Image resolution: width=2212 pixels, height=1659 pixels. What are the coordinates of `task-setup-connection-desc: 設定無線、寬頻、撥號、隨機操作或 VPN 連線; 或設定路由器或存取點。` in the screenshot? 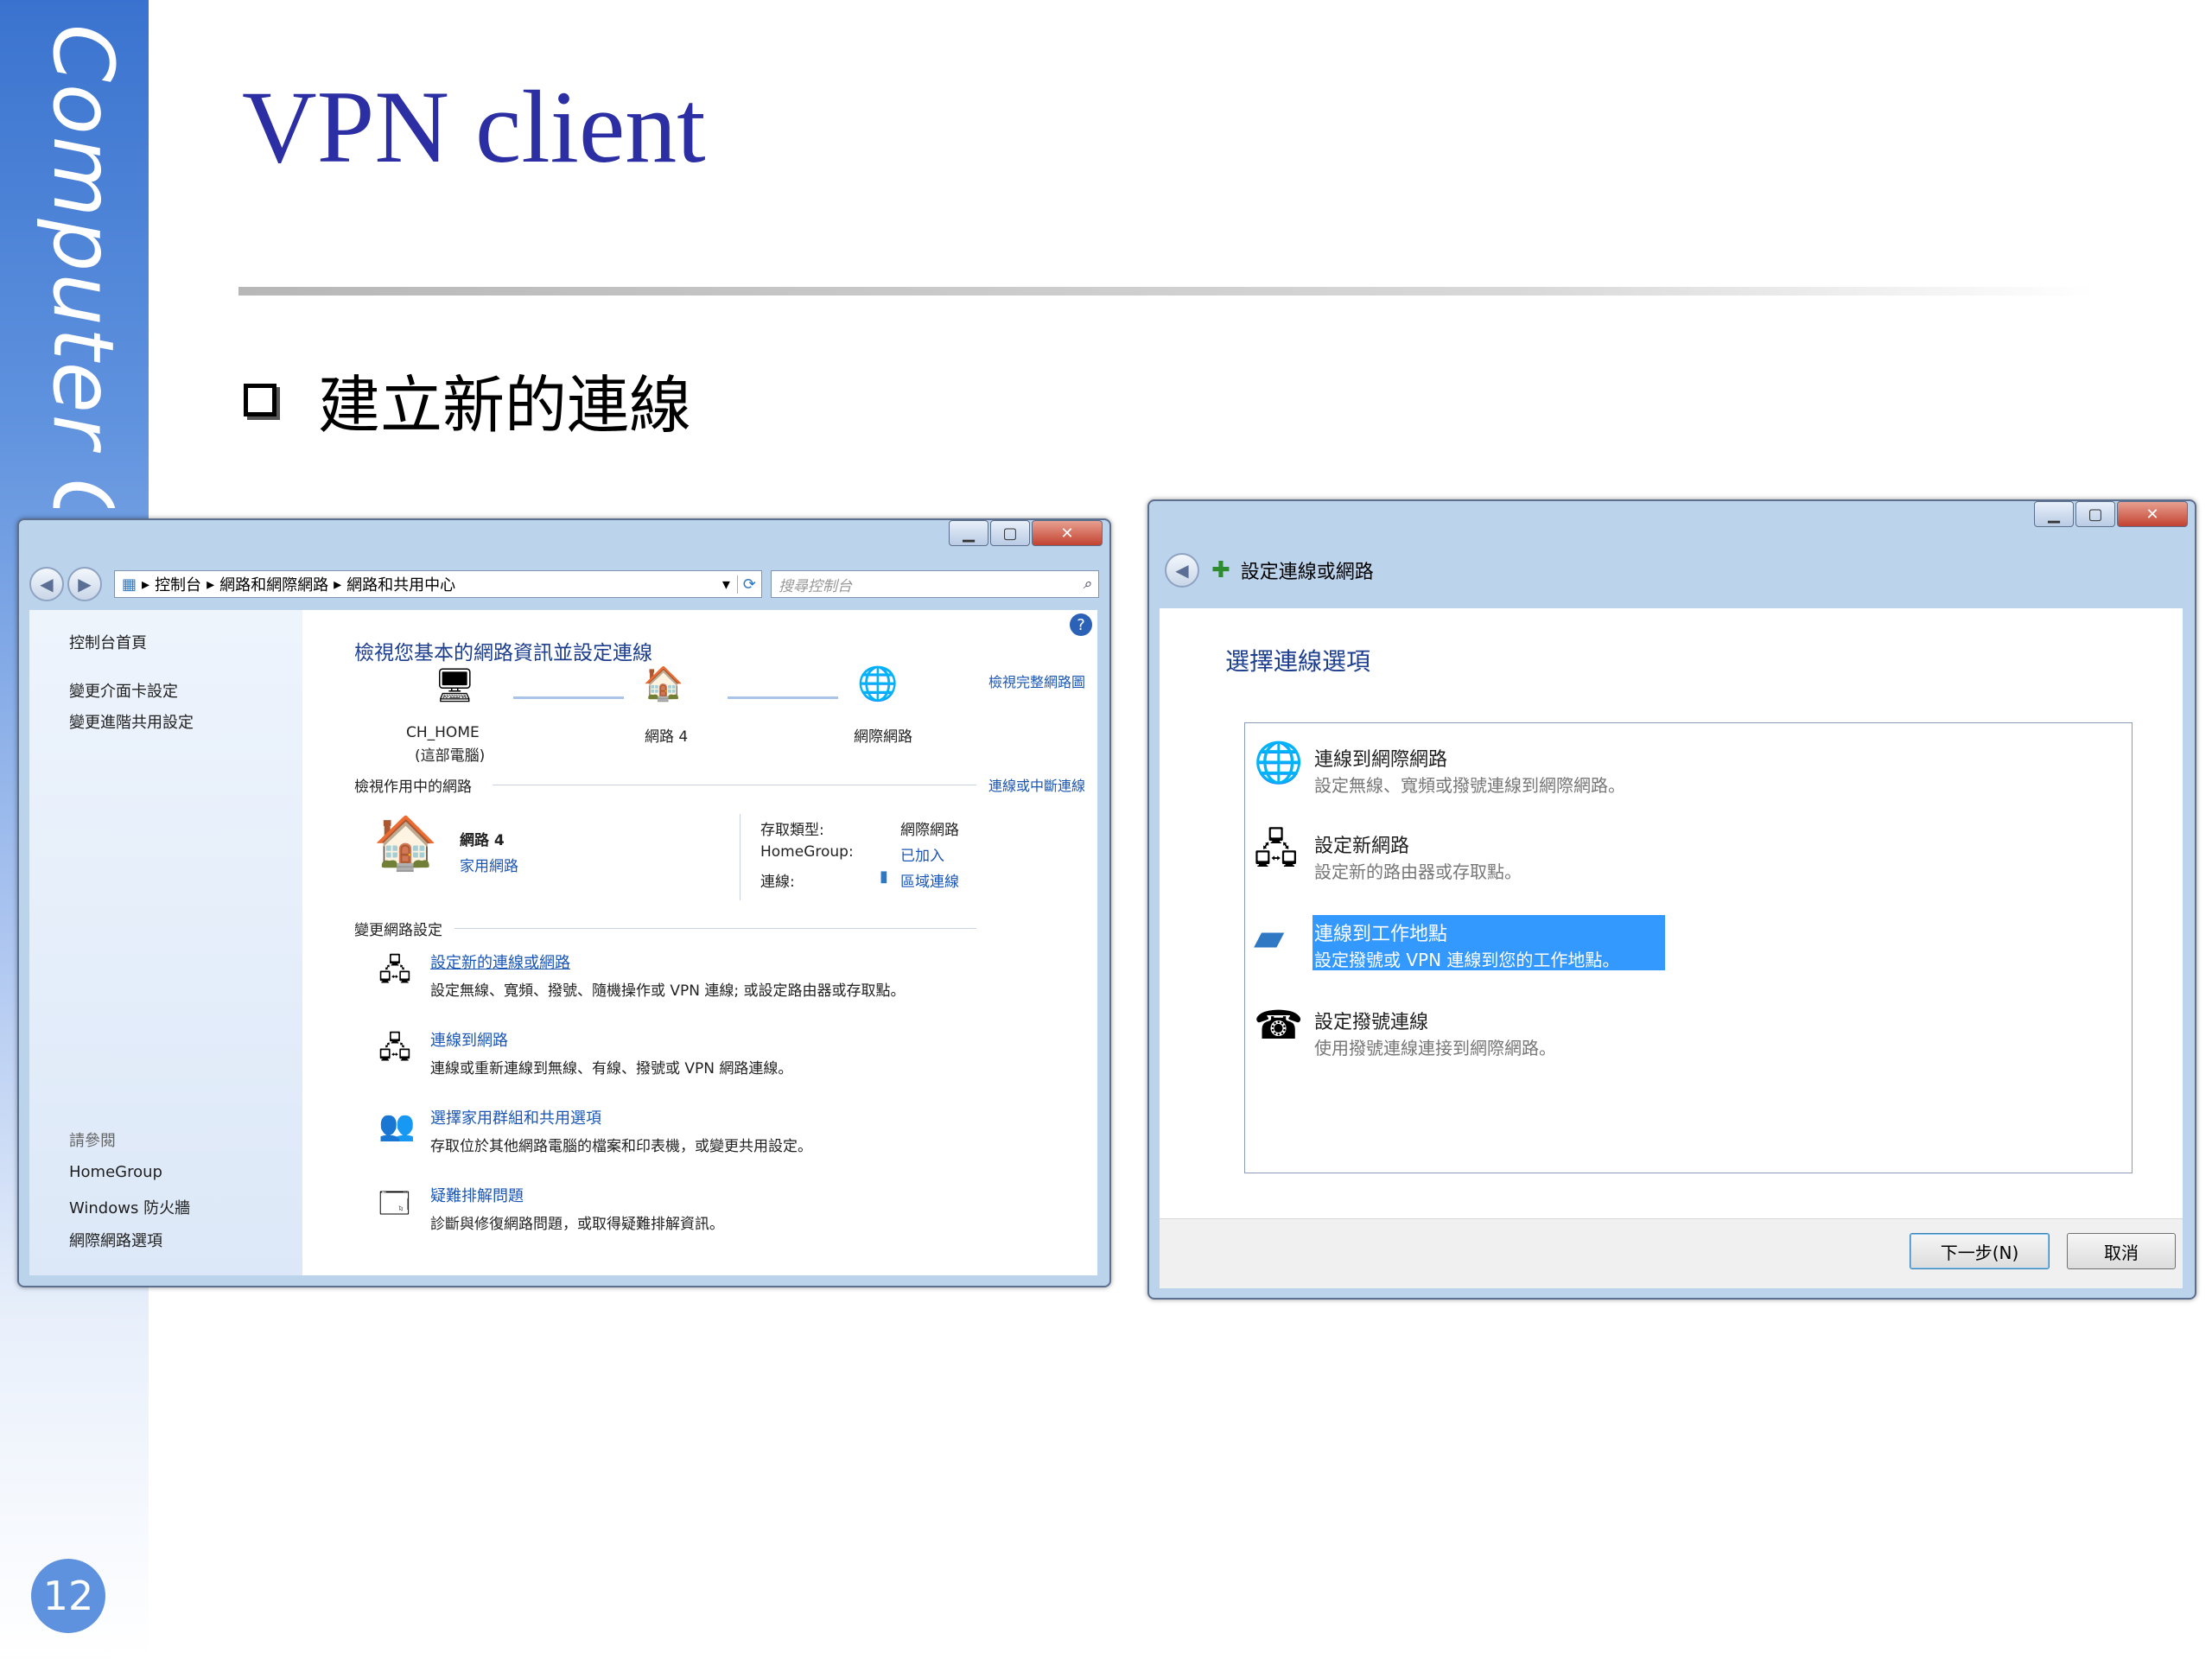 It's located at (668, 991).